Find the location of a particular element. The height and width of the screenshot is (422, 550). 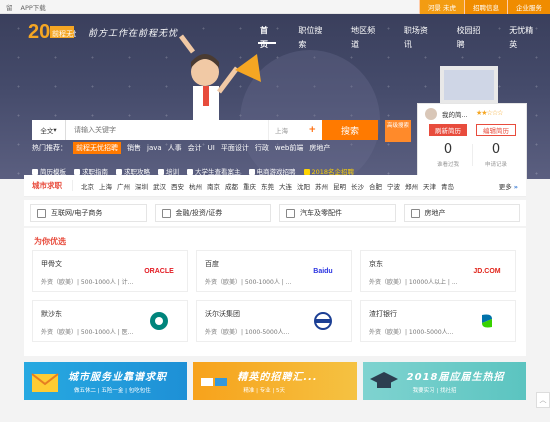

company-card: 百度 外资（欧美）| 500-1000人 | ... Baidu is located at coordinates (274, 271).